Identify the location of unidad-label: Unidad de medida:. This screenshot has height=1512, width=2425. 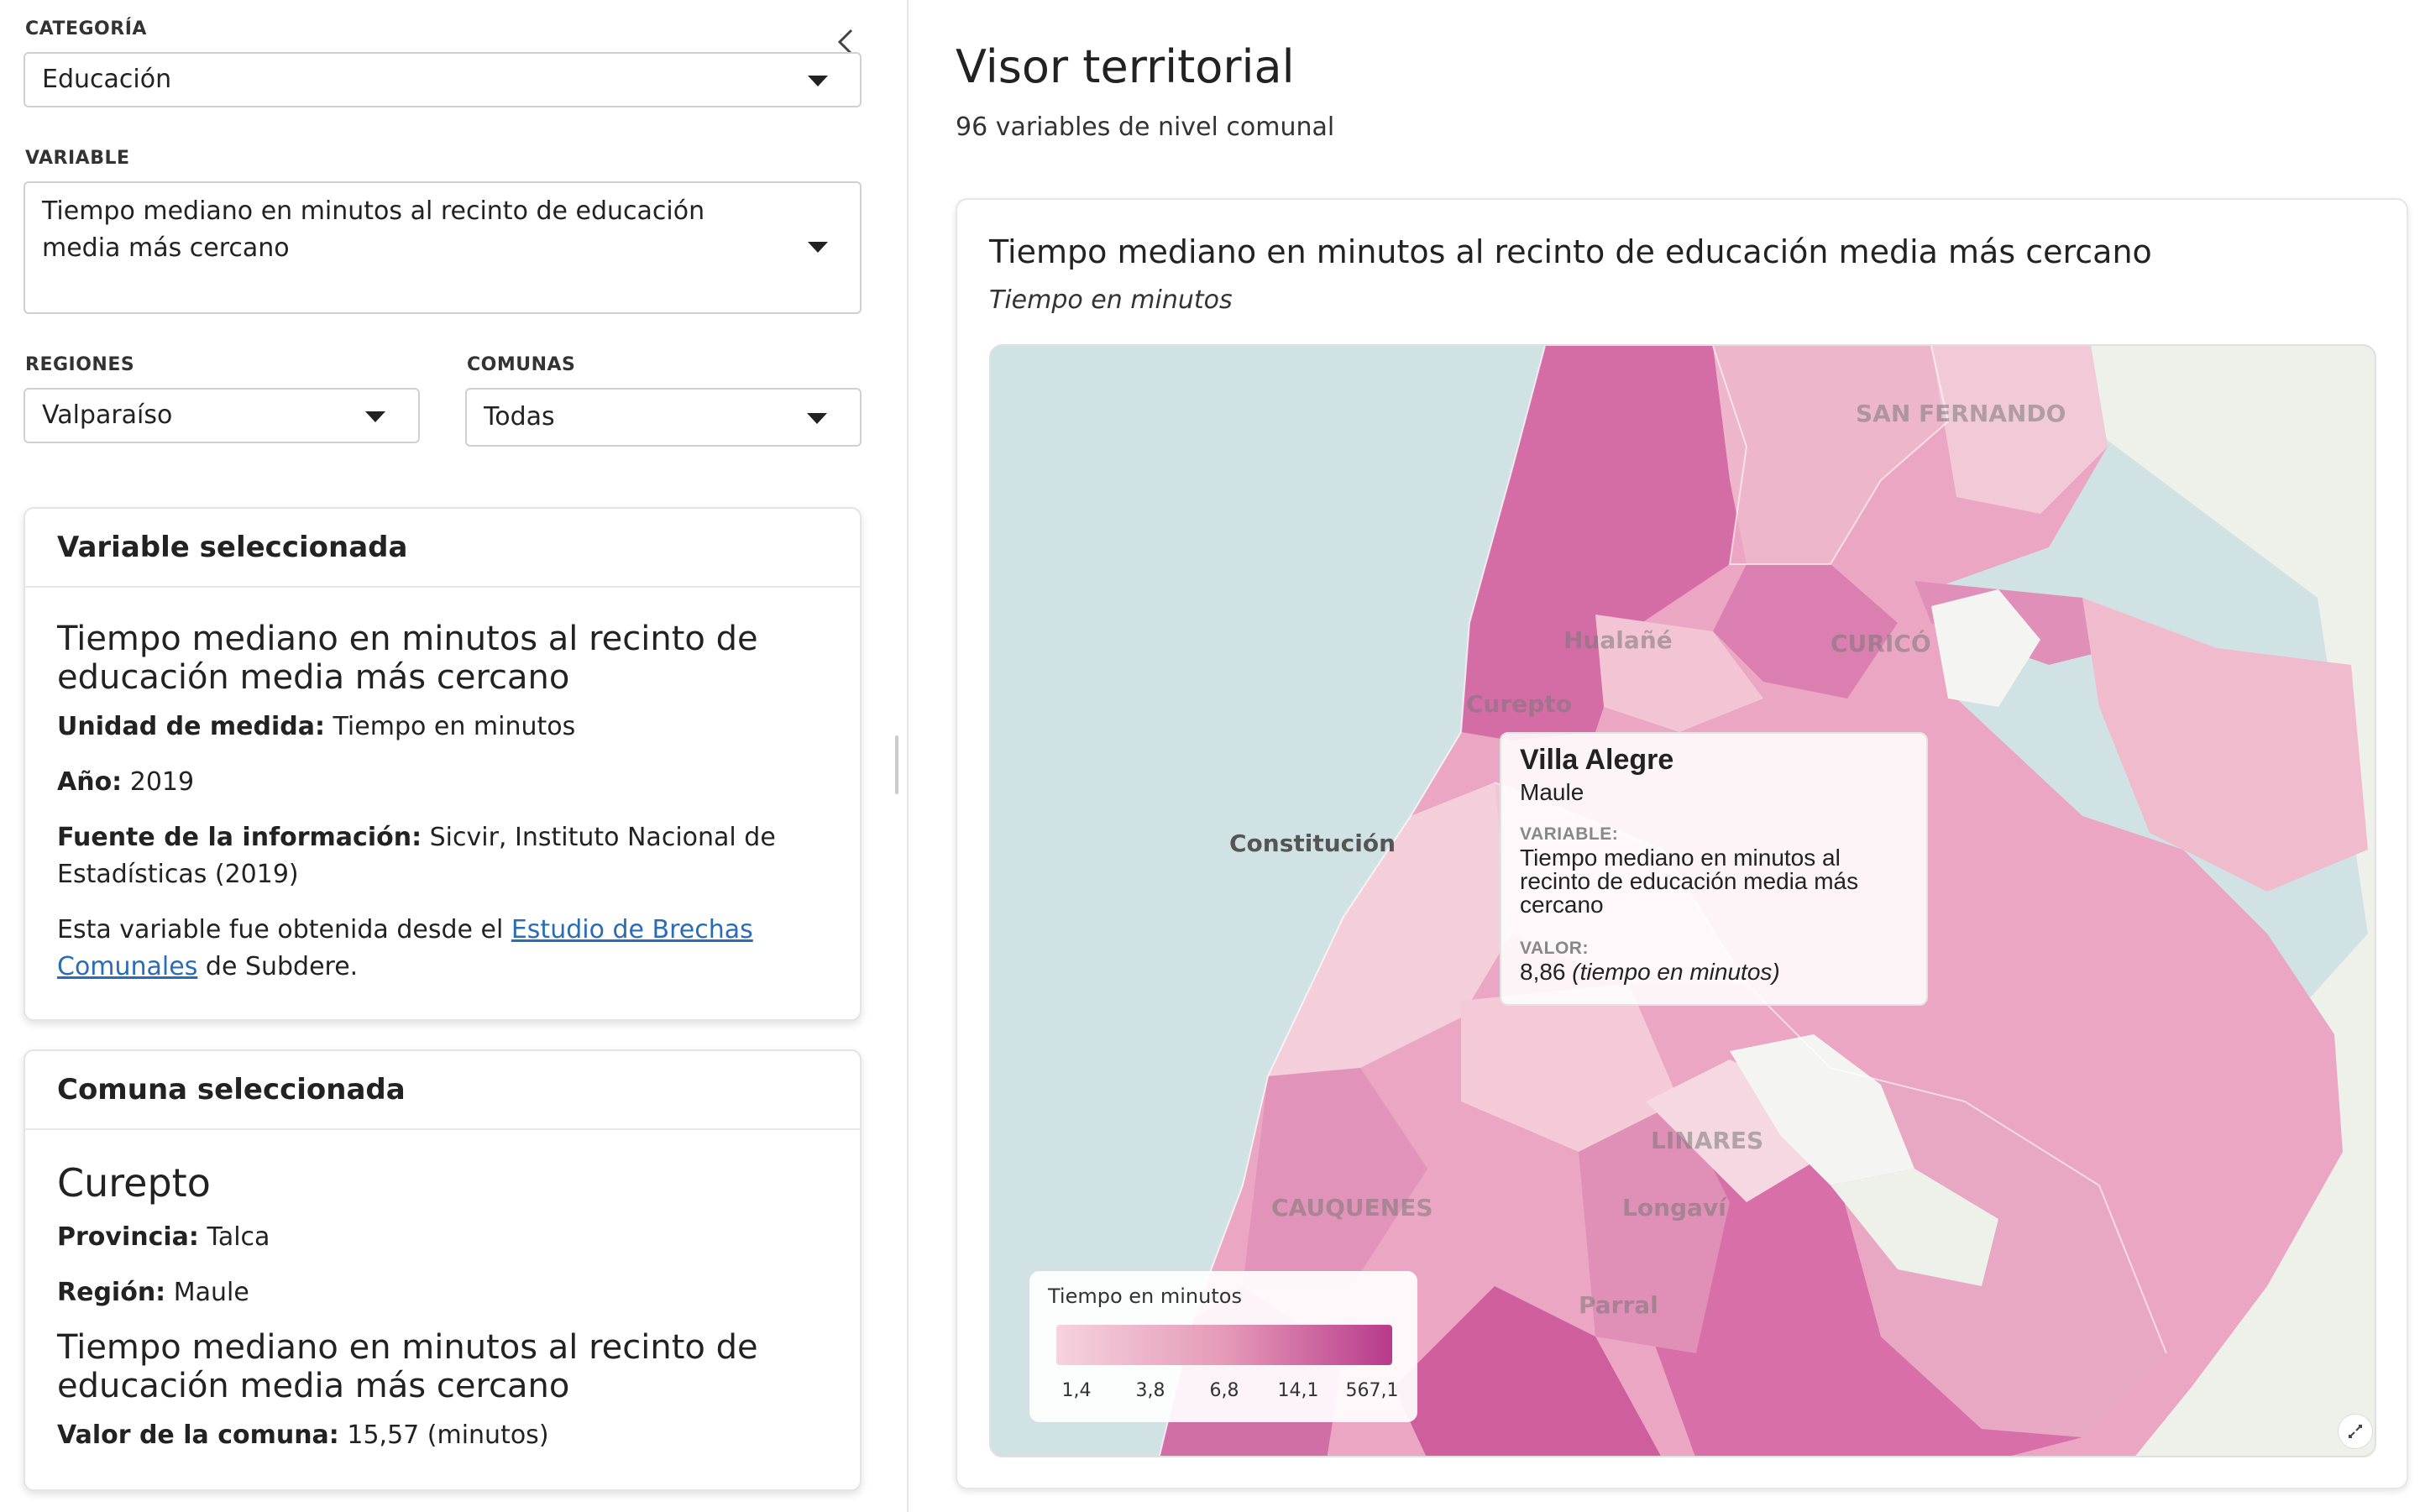
(191, 726).